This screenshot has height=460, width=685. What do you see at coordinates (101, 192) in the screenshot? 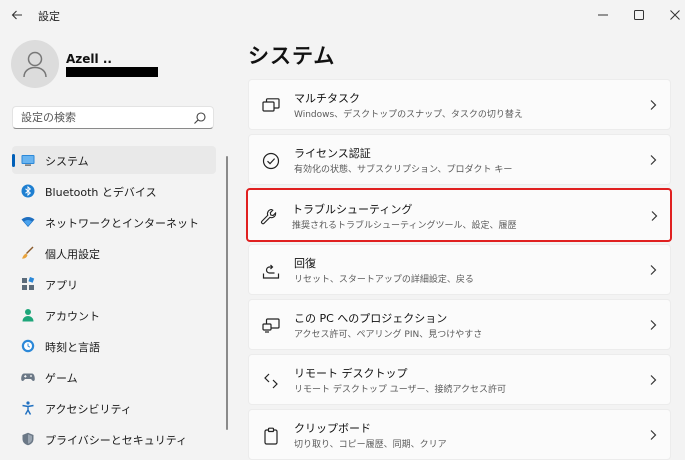
I see `sidebar-item-label: Bluetooth とデバイス` at bounding box center [101, 192].